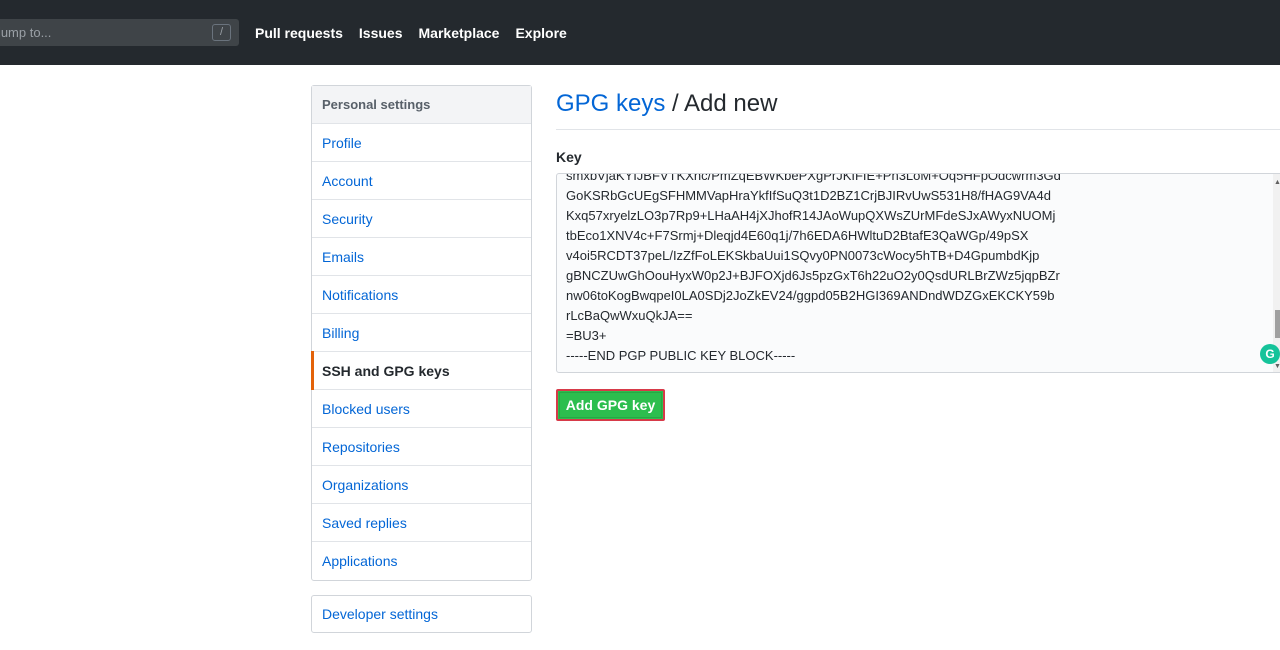 This screenshot has width=1280, height=650. I want to click on sidebar-item-applications: Applications, so click(421, 561).